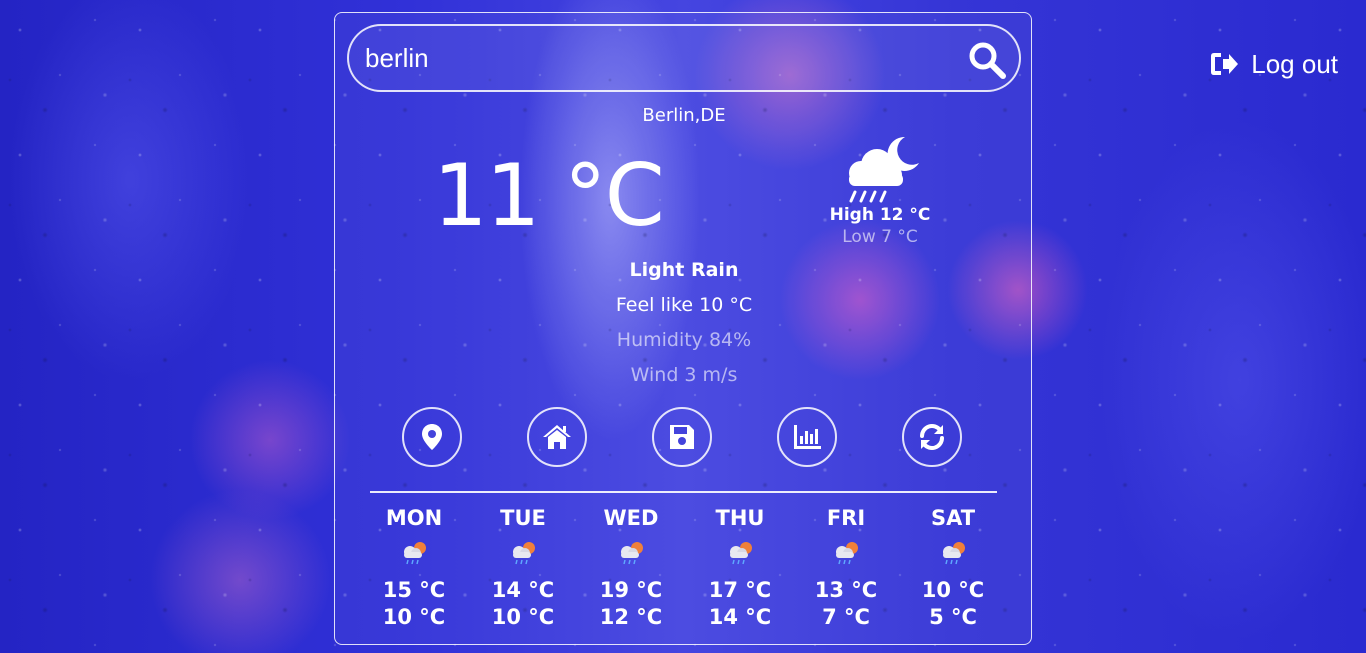 This screenshot has width=1366, height=653. Describe the element at coordinates (953, 590) in the screenshot. I see `forecast-high: 10 °C` at that location.